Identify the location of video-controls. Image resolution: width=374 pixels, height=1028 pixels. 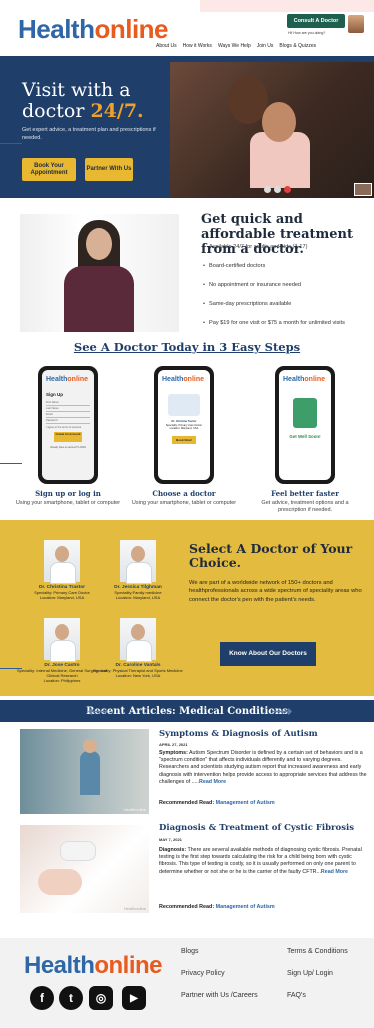
(277, 189).